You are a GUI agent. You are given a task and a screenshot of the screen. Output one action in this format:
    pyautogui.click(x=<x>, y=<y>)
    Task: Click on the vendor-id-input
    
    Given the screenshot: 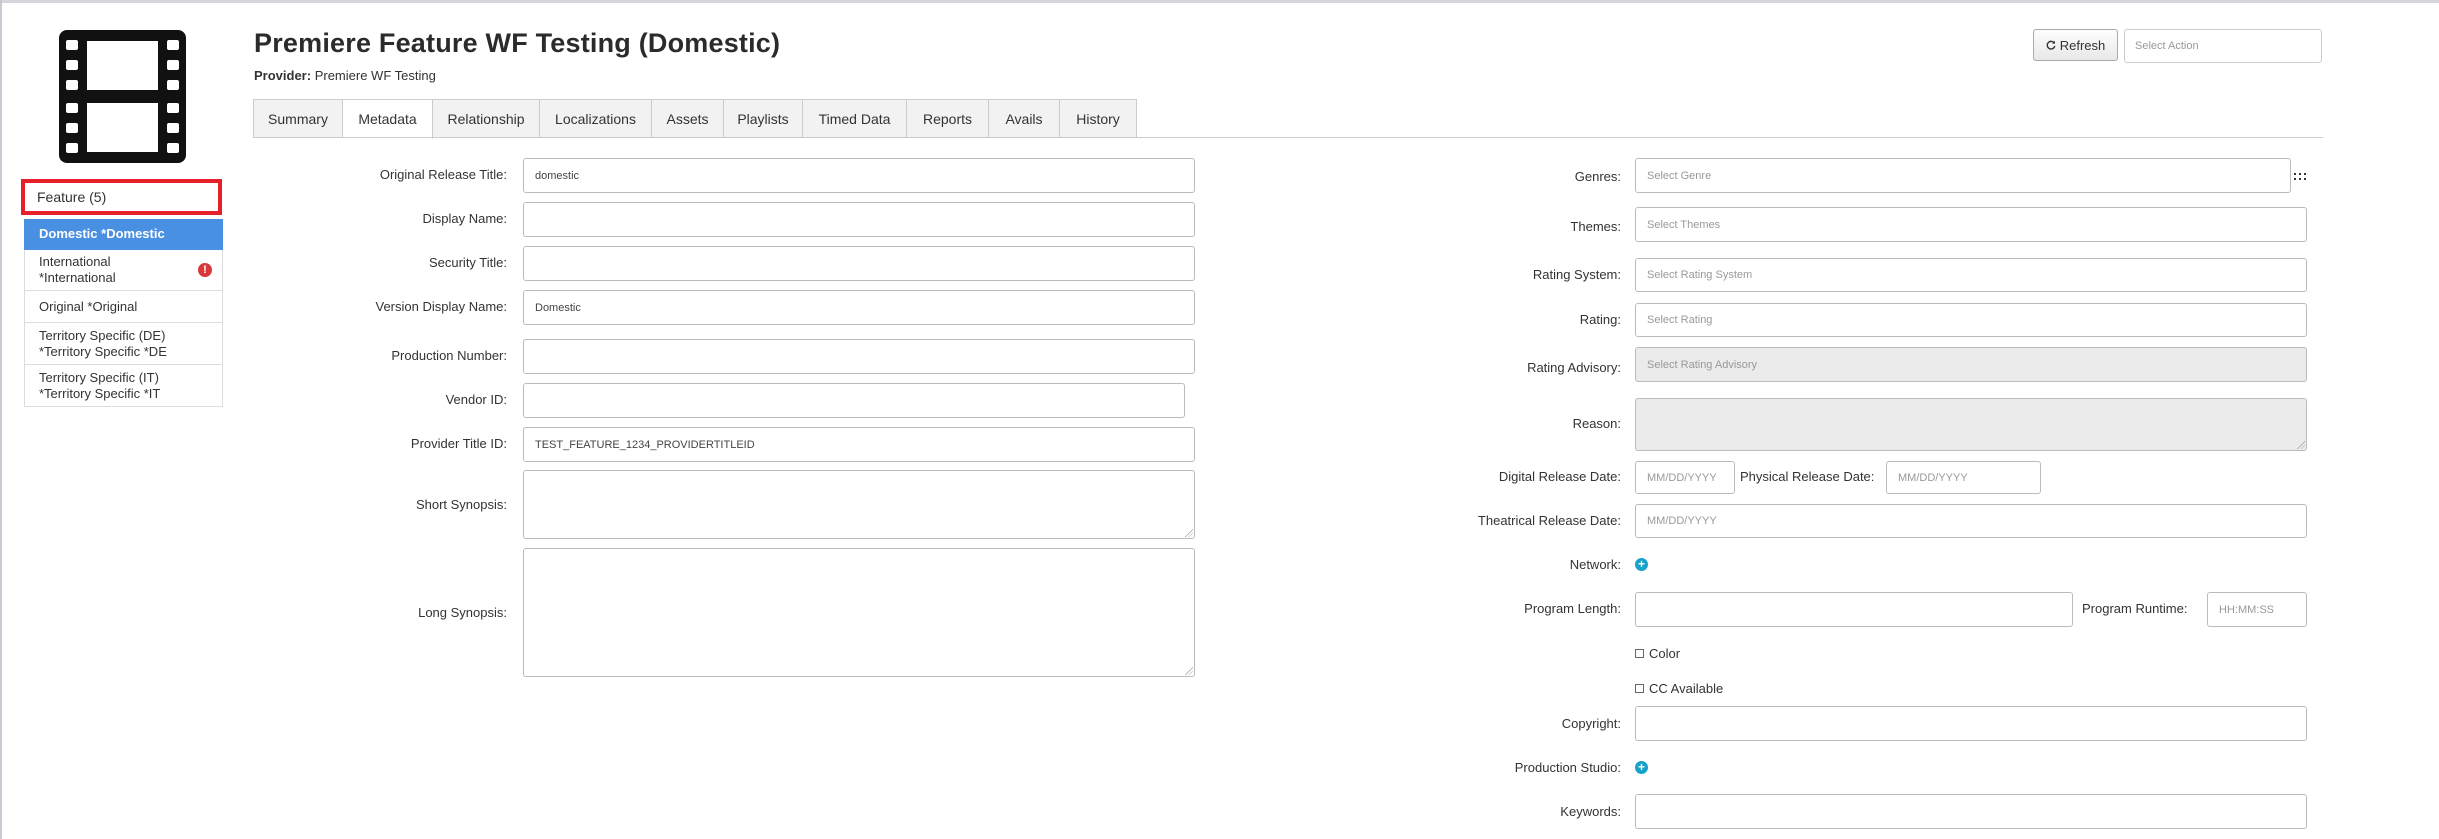 What is the action you would take?
    pyautogui.click(x=854, y=400)
    